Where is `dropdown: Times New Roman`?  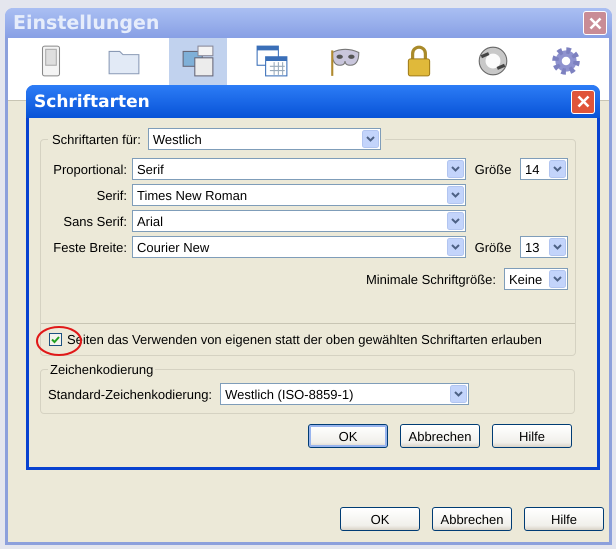 dropdown: Times New Roman is located at coordinates (299, 195).